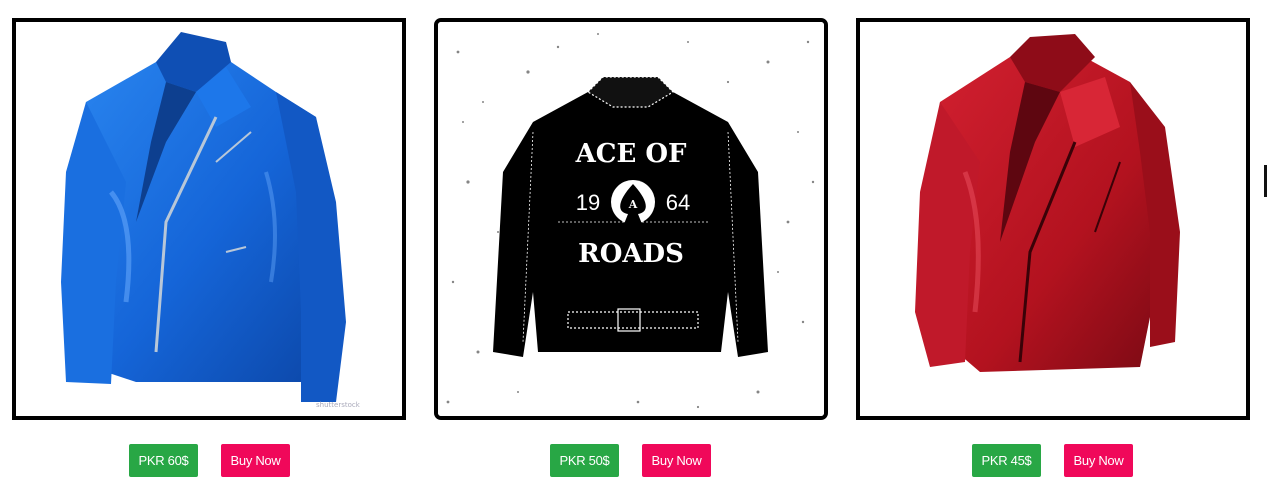 This screenshot has height=490, width=1267. Describe the element at coordinates (588, 202) in the screenshot. I see `print-year-left: 19` at that location.